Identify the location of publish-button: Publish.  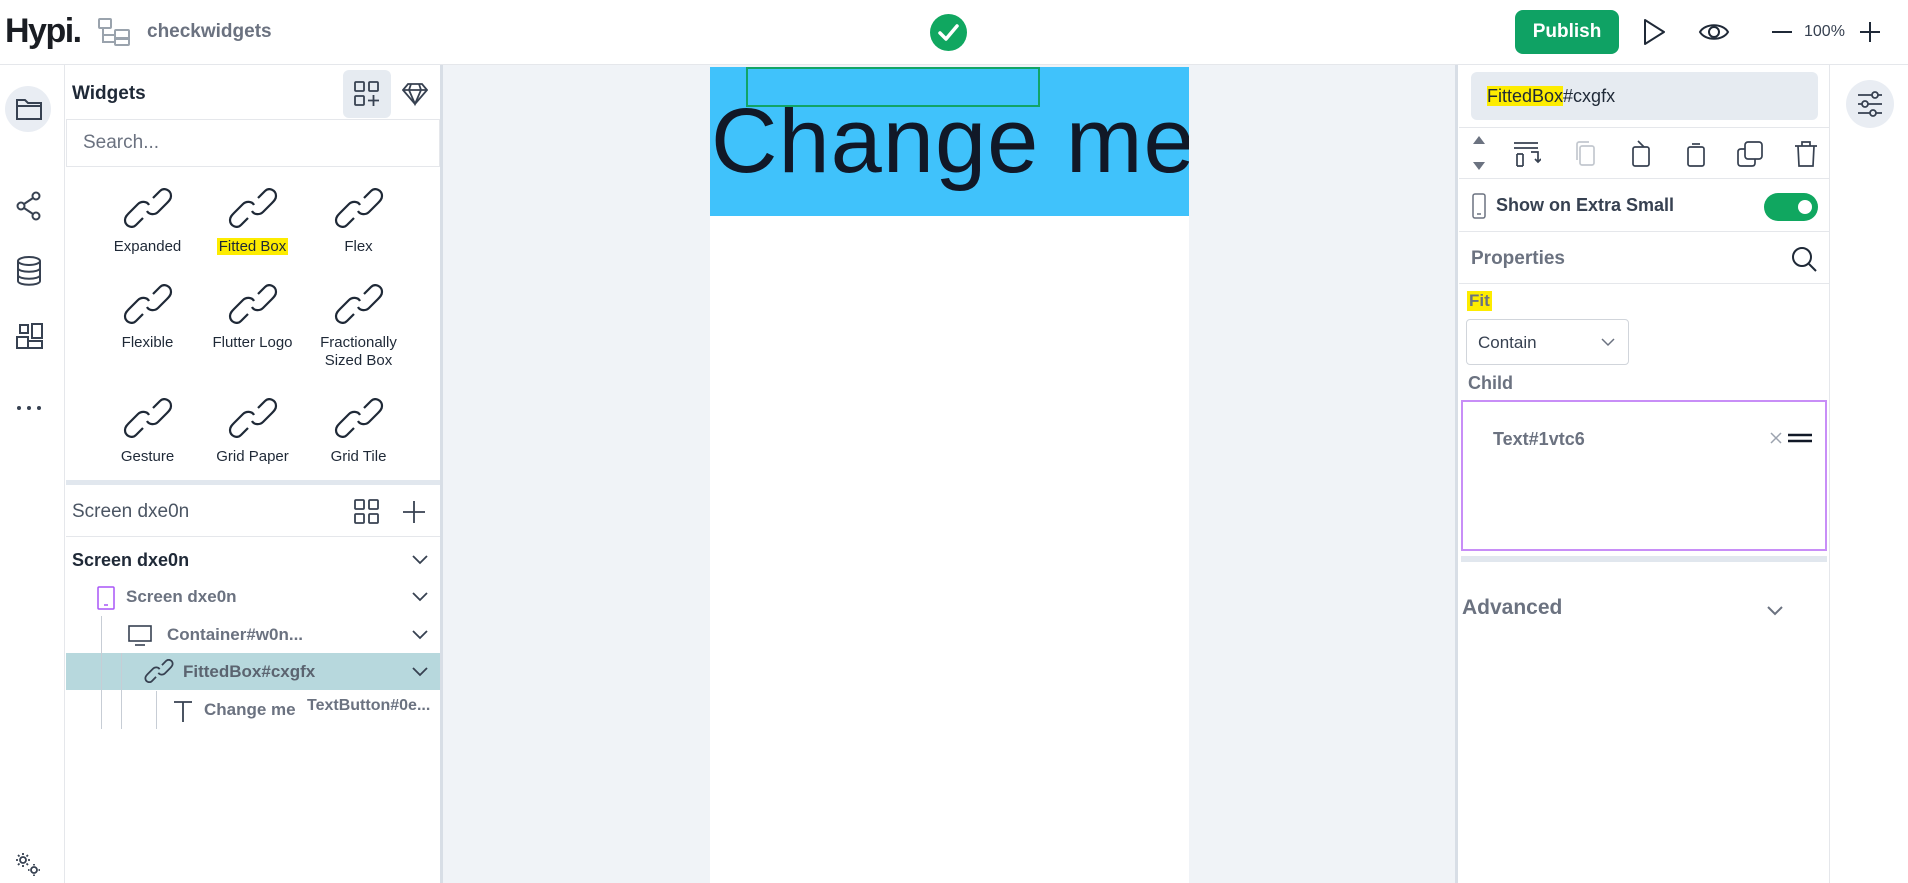
(1567, 32).